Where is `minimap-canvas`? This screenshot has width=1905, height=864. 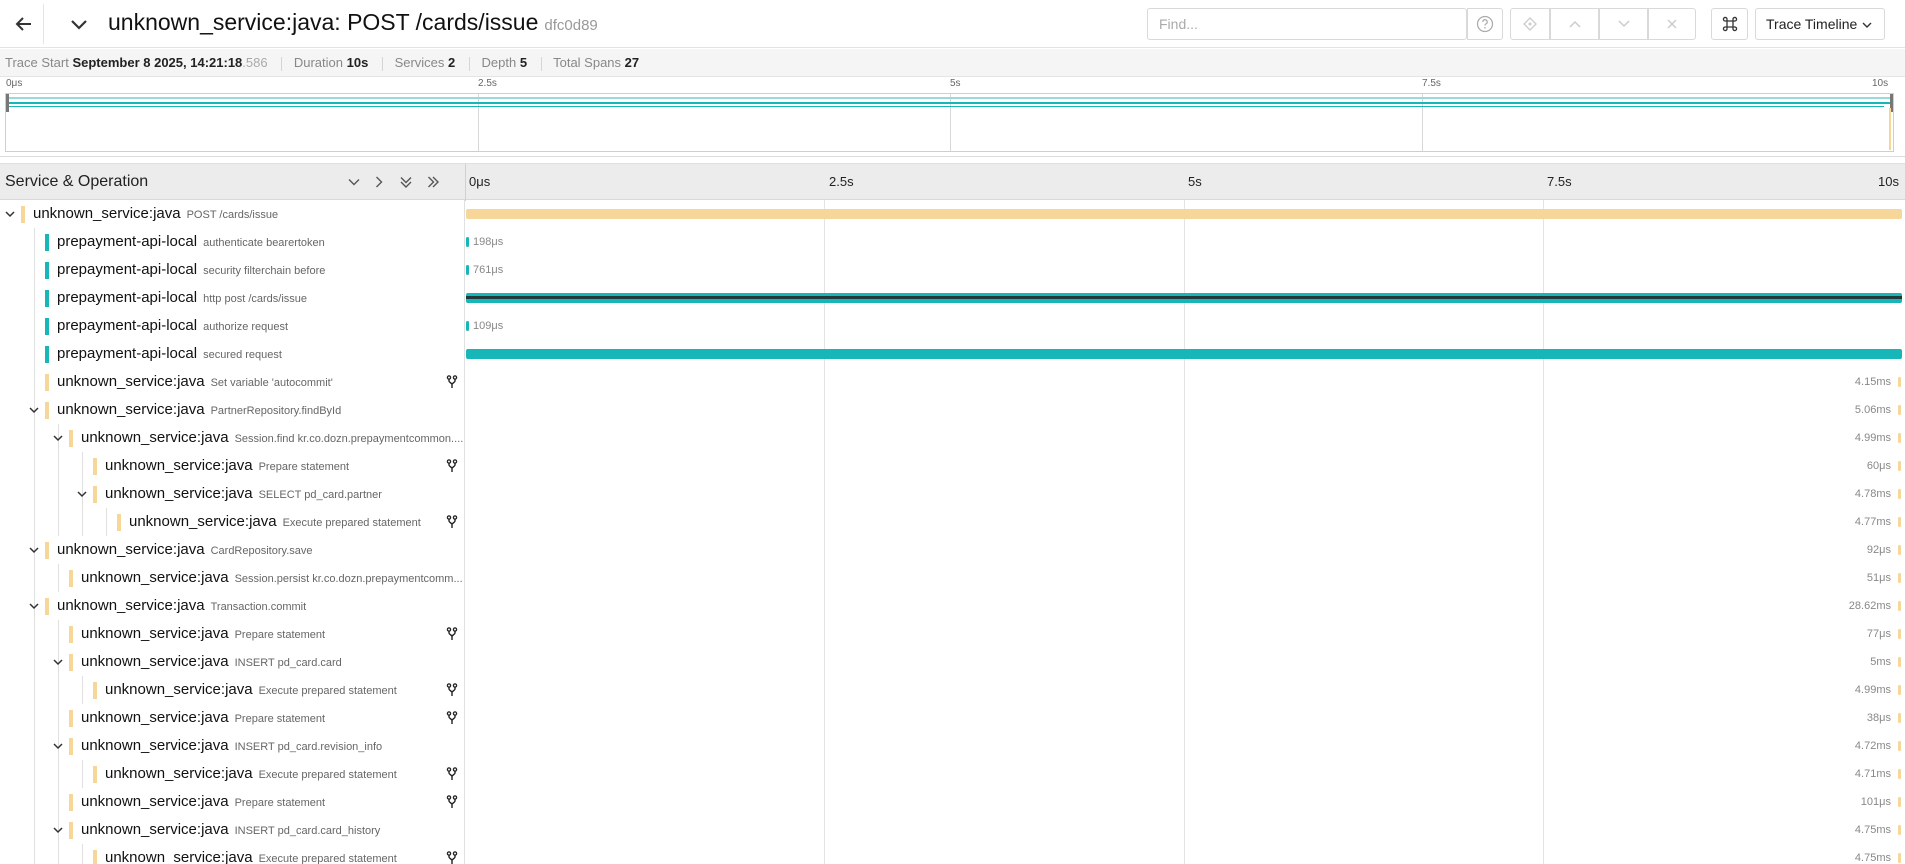
minimap-canvas is located at coordinates (949, 122).